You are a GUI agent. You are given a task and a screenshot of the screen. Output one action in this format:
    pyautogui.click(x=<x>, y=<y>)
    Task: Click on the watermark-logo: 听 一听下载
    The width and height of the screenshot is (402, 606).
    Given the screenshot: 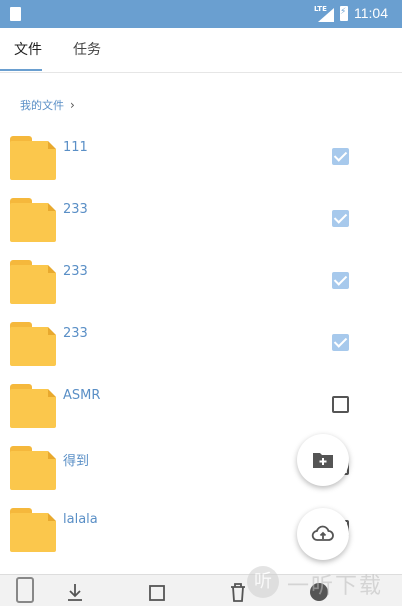 What is the action you would take?
    pyautogui.click(x=322, y=582)
    